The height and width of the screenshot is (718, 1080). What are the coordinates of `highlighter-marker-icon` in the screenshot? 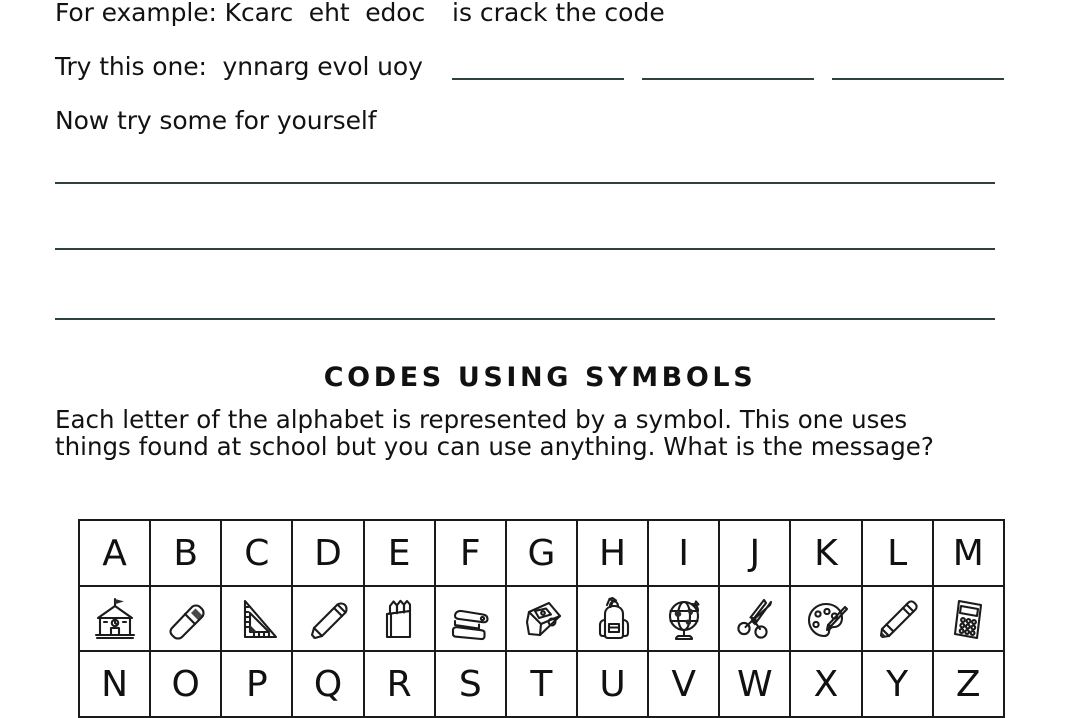 It's located at (897, 618).